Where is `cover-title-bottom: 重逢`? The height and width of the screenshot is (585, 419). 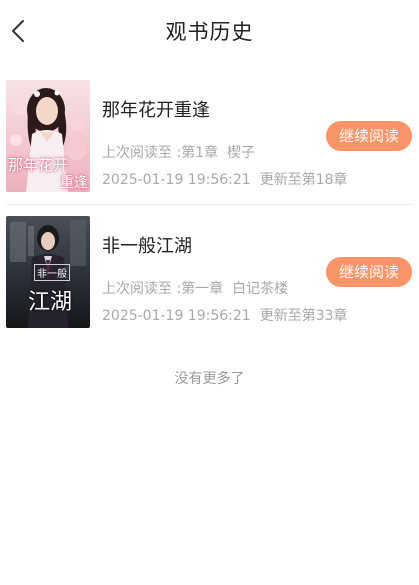 cover-title-bottom: 重逢 is located at coordinates (74, 183).